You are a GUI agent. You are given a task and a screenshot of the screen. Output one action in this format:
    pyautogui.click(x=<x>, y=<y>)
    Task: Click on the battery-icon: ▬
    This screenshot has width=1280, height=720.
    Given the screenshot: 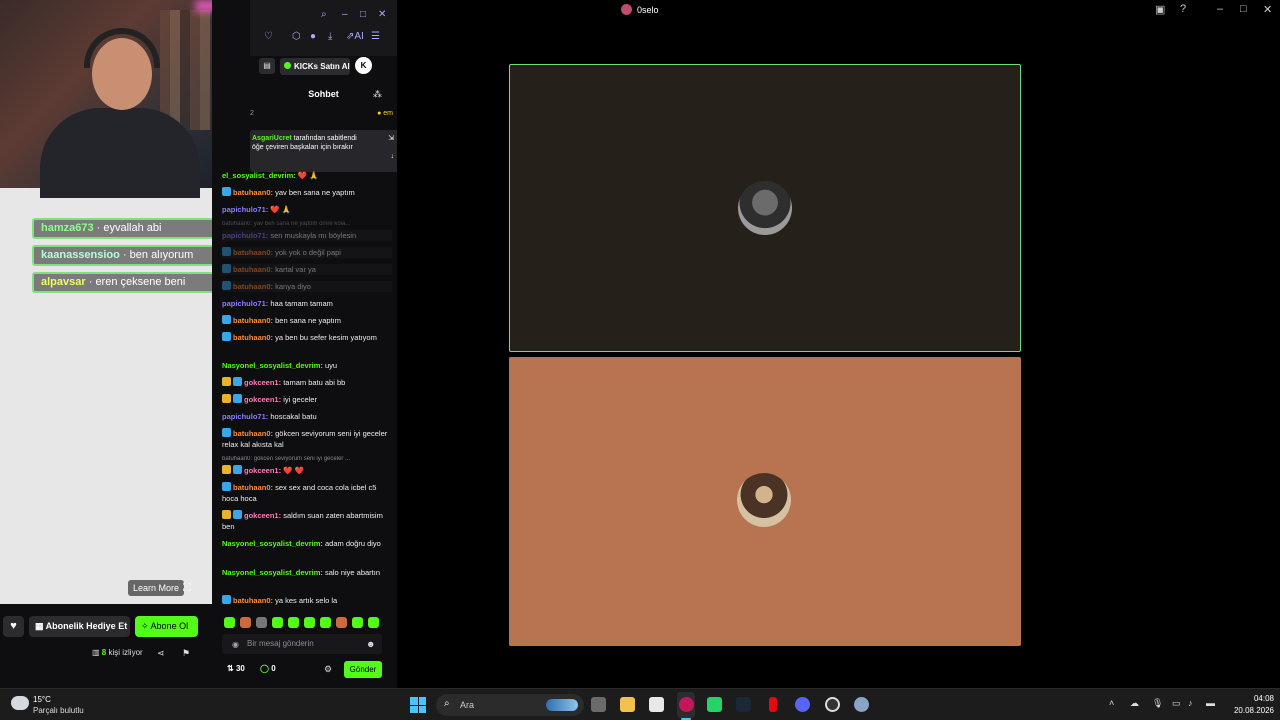 What is the action you would take?
    pyautogui.click(x=1210, y=703)
    